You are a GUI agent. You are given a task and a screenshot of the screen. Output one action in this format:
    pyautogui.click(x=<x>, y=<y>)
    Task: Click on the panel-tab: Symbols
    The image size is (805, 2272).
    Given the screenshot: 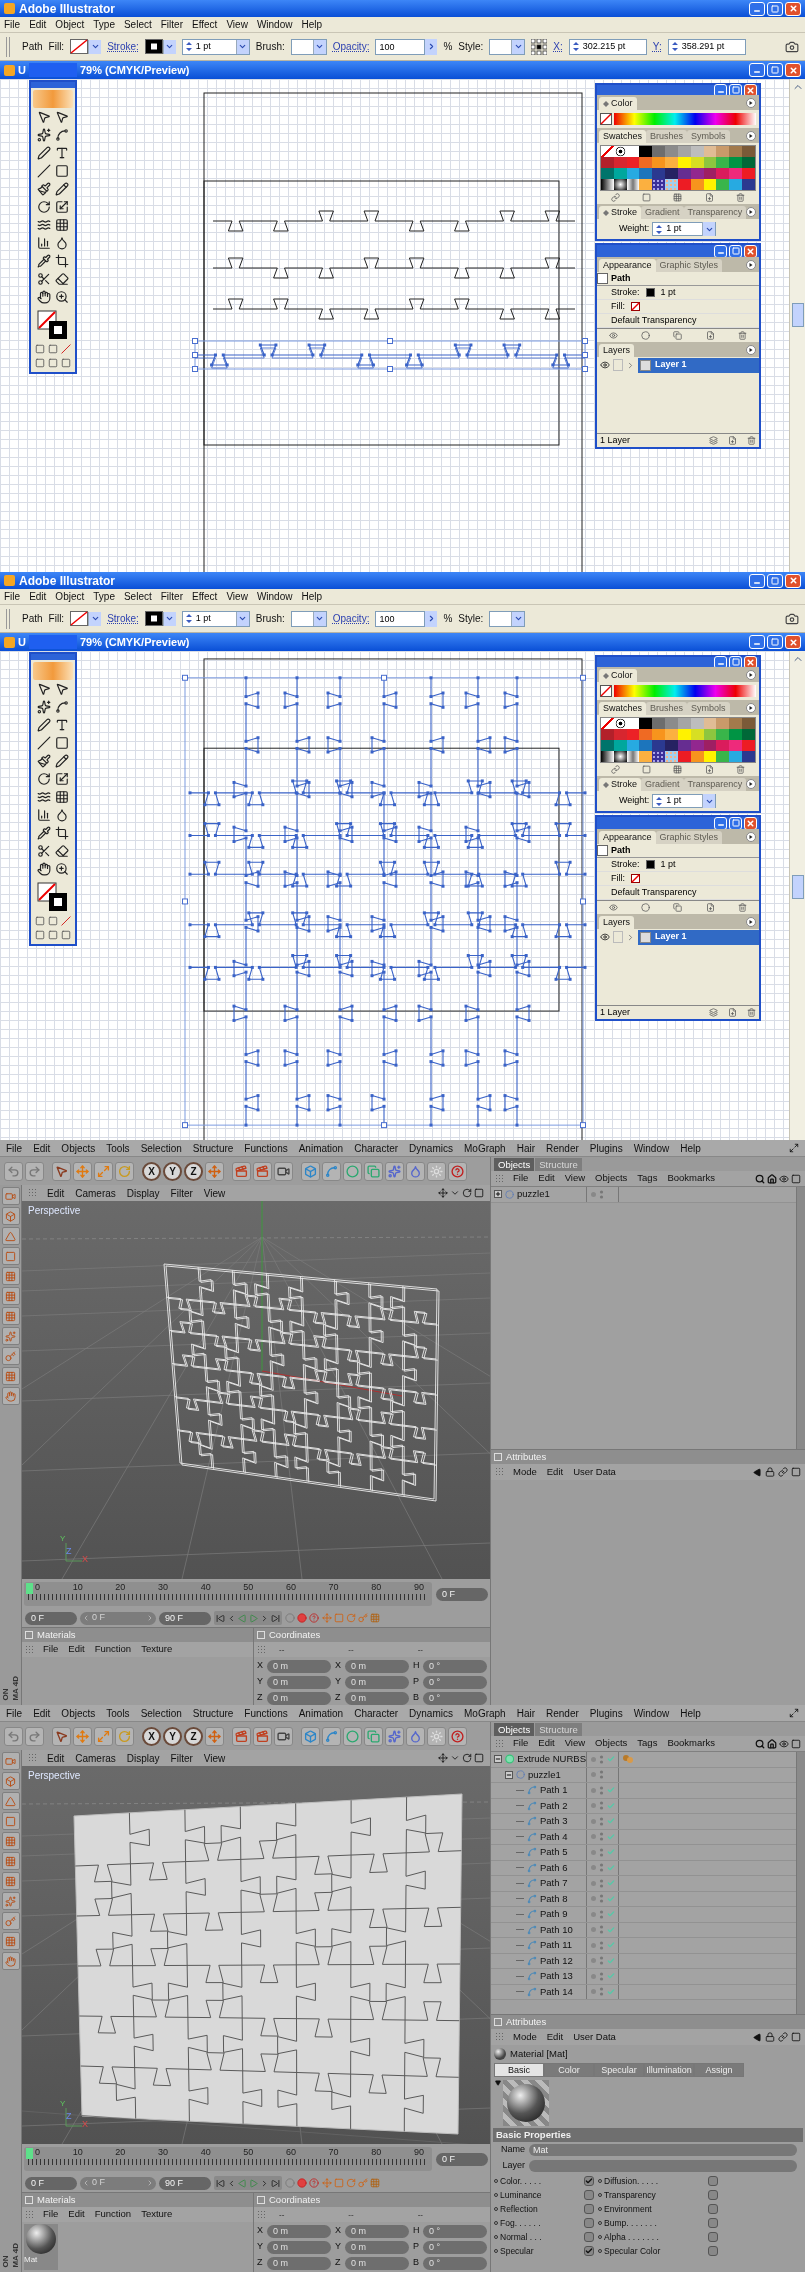 What is the action you would take?
    pyautogui.click(x=708, y=136)
    